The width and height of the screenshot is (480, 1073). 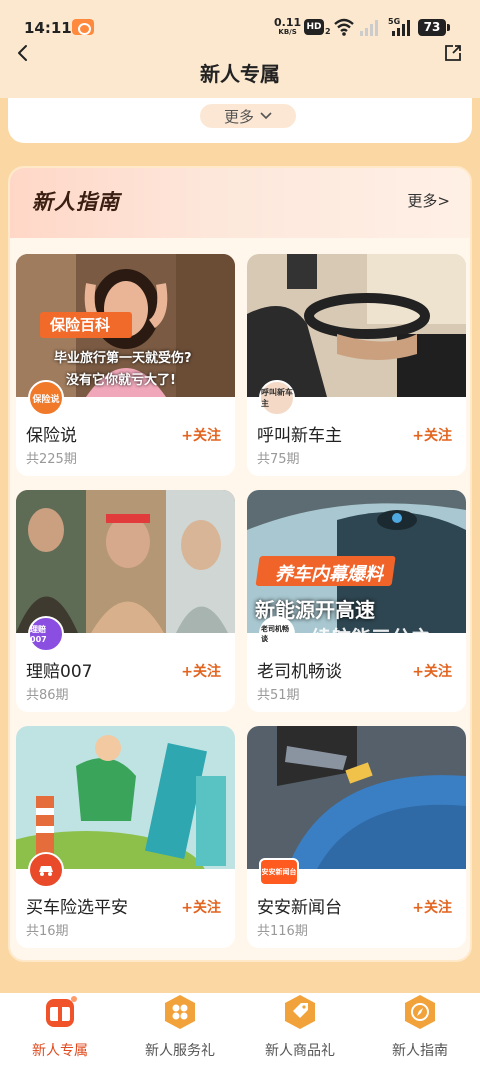 I want to click on net-speed: 0.11 KB/S, so click(x=287, y=27).